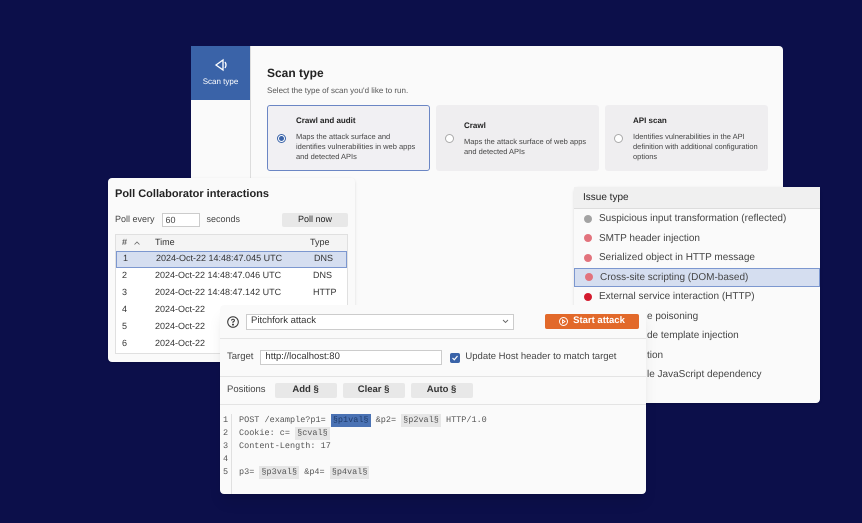  What do you see at coordinates (465, 420) in the screenshot?
I see `code-text: HTTP/1.0` at bounding box center [465, 420].